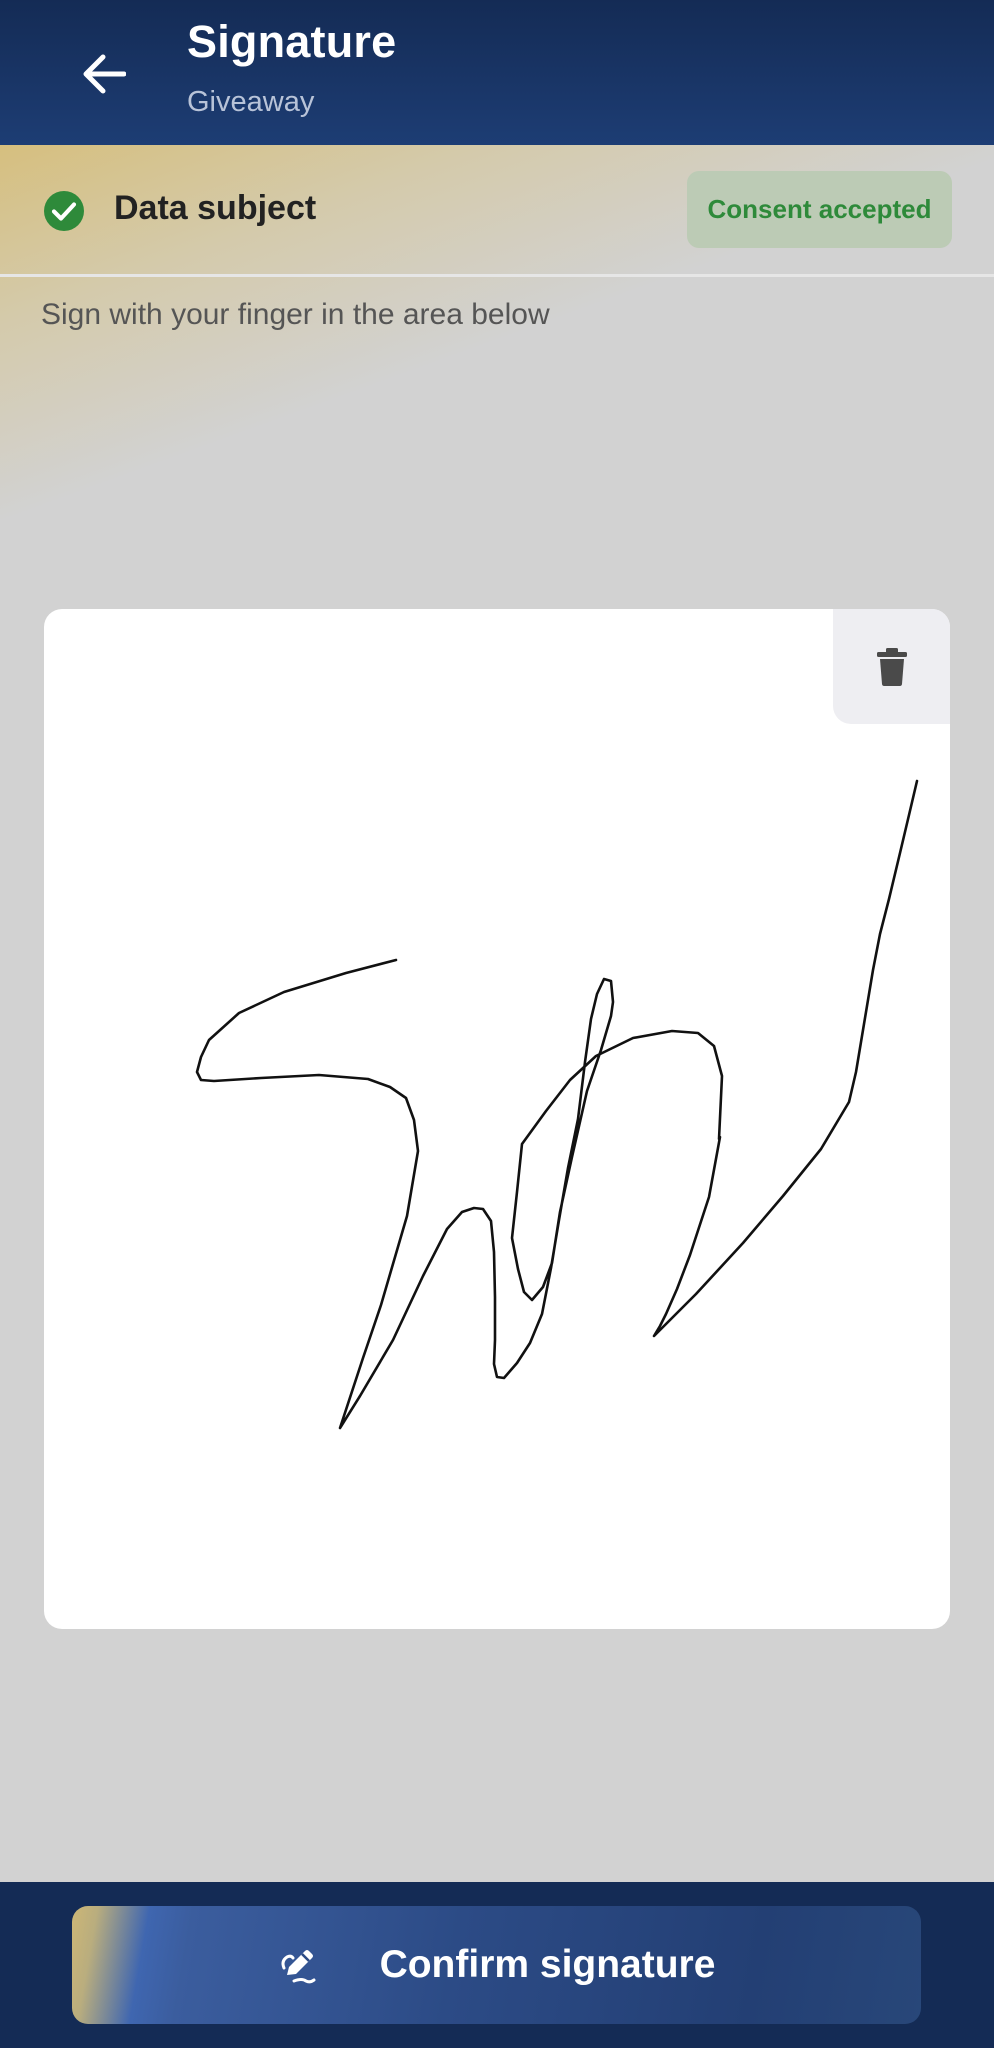 Image resolution: width=994 pixels, height=2048 pixels. I want to click on data-subject-label: Data subject, so click(215, 208).